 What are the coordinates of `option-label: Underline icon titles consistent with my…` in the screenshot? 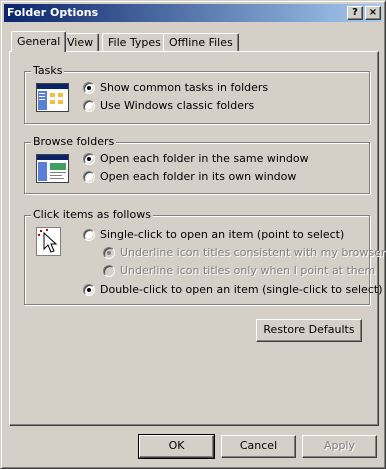 It's located at (253, 252).